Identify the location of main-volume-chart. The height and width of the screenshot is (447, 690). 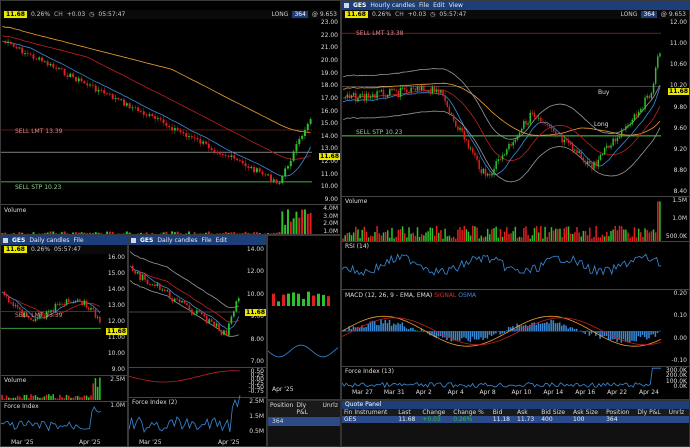
(156, 220).